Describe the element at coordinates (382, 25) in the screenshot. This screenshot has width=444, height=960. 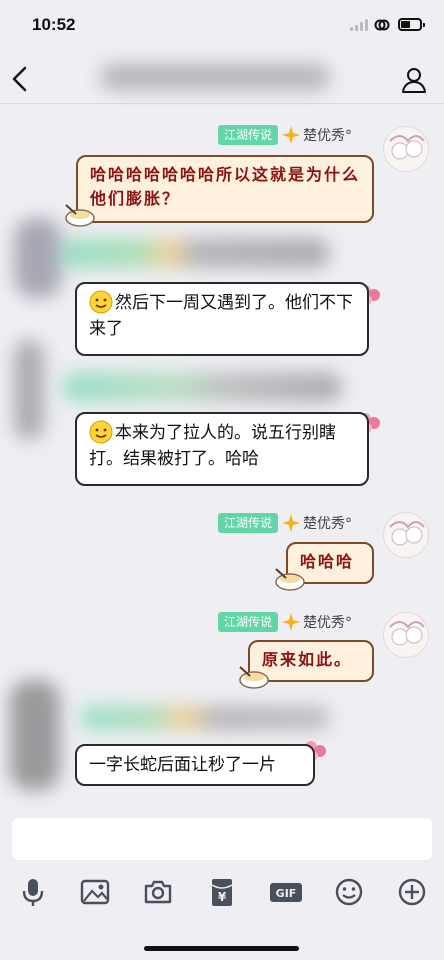
I see `link-icon` at that location.